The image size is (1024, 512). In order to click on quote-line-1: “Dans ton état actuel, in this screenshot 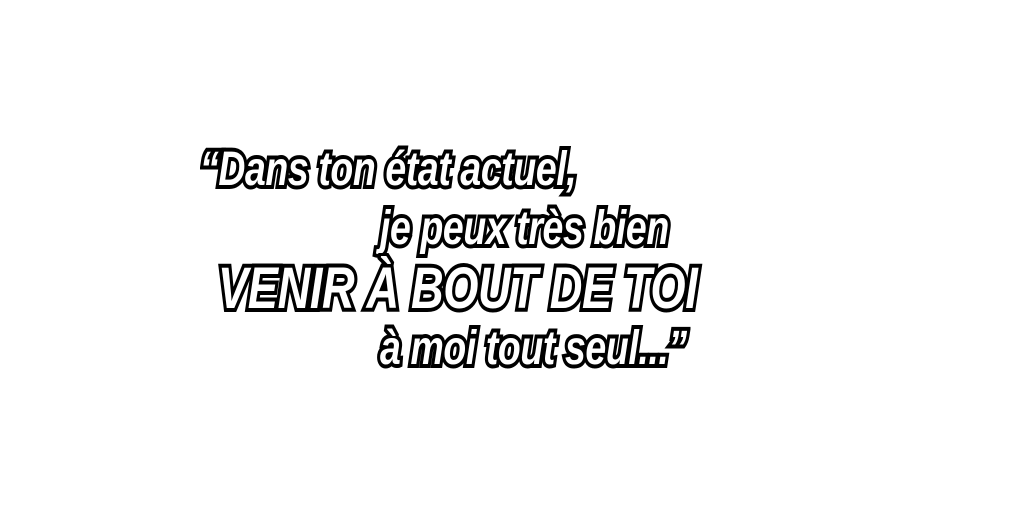, I will do `click(388, 170)`.